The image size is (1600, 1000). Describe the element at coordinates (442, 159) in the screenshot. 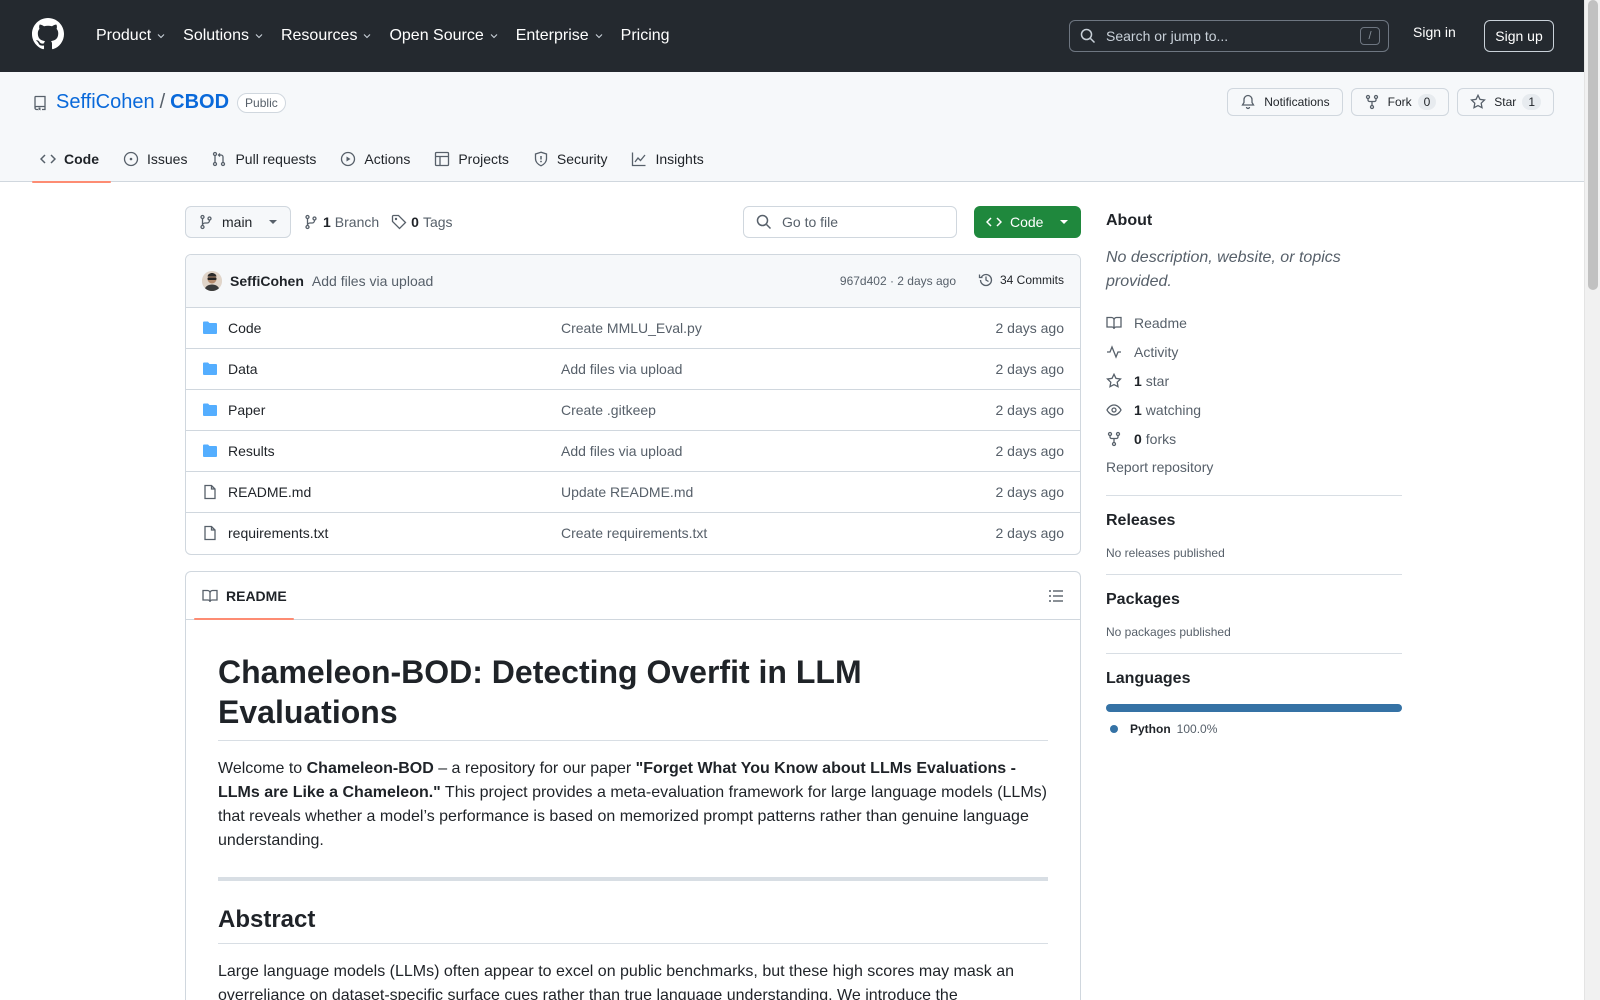

I see `table-icon` at that location.